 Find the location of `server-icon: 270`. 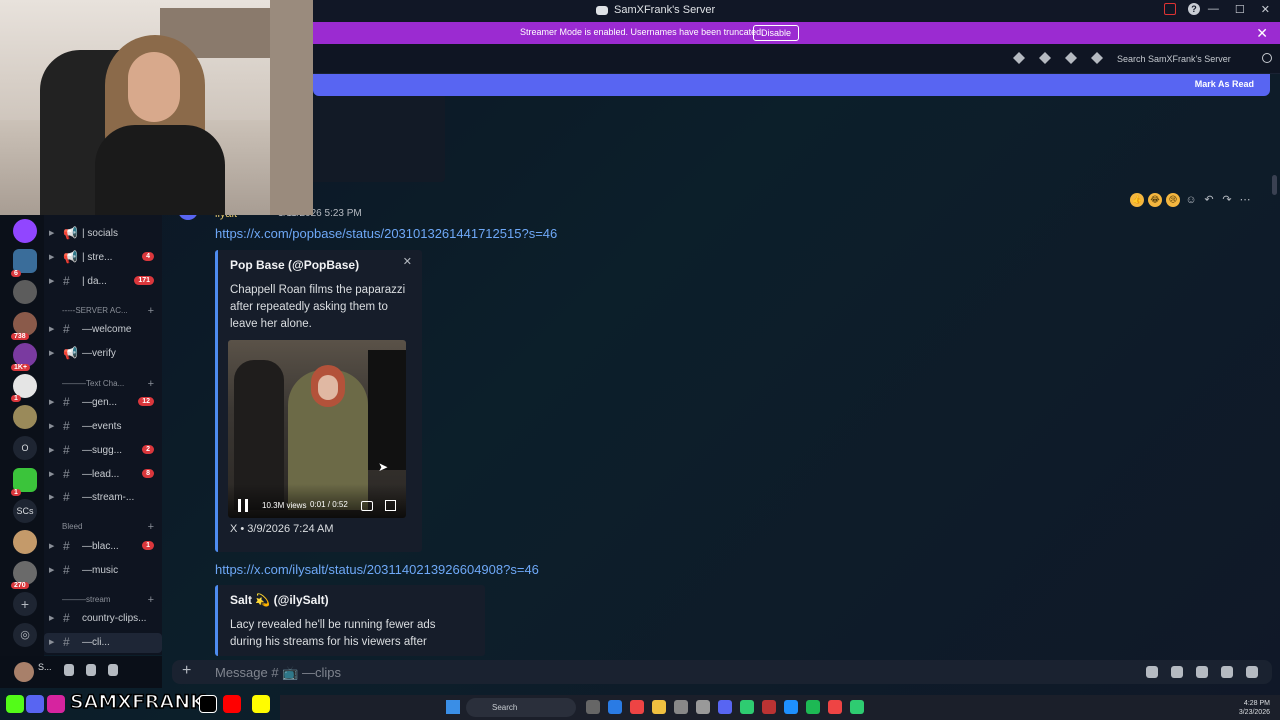

server-icon: 270 is located at coordinates (24, 575).